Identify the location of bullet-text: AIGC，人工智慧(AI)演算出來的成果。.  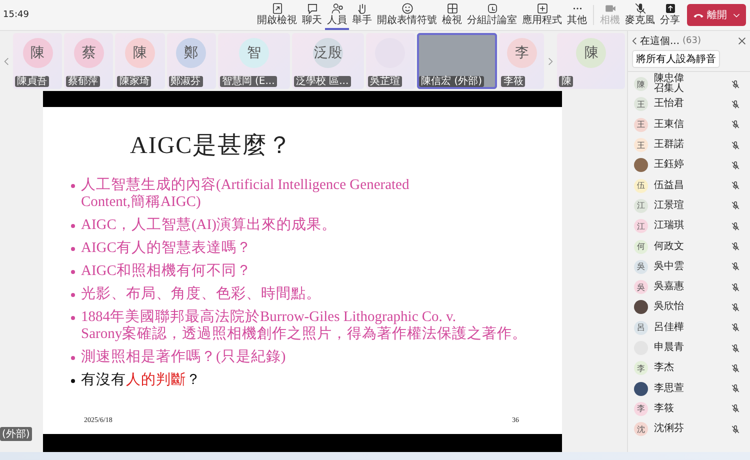
(208, 225).